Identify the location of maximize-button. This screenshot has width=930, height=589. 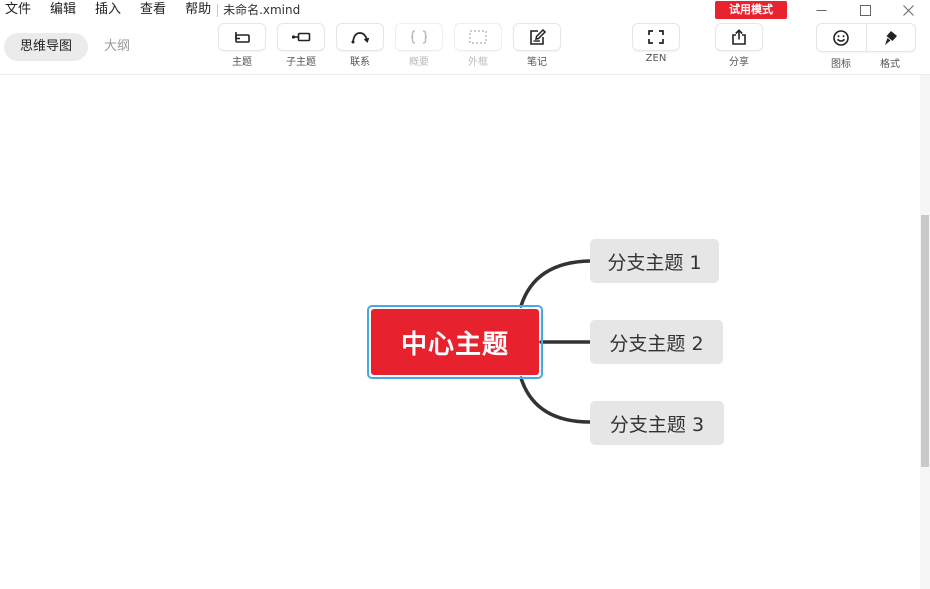
(865, 10).